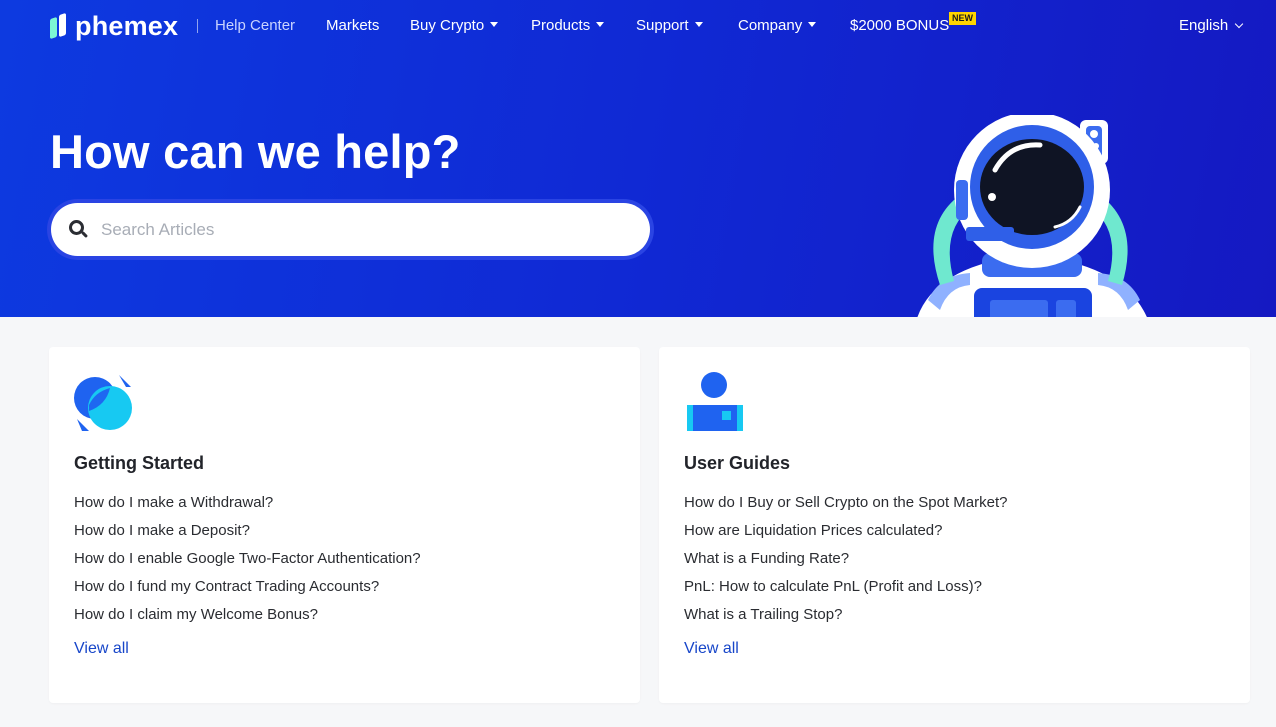 The image size is (1276, 727). What do you see at coordinates (447, 25) in the screenshot?
I see `nav-buy-crypto-label: Buy Crypto` at bounding box center [447, 25].